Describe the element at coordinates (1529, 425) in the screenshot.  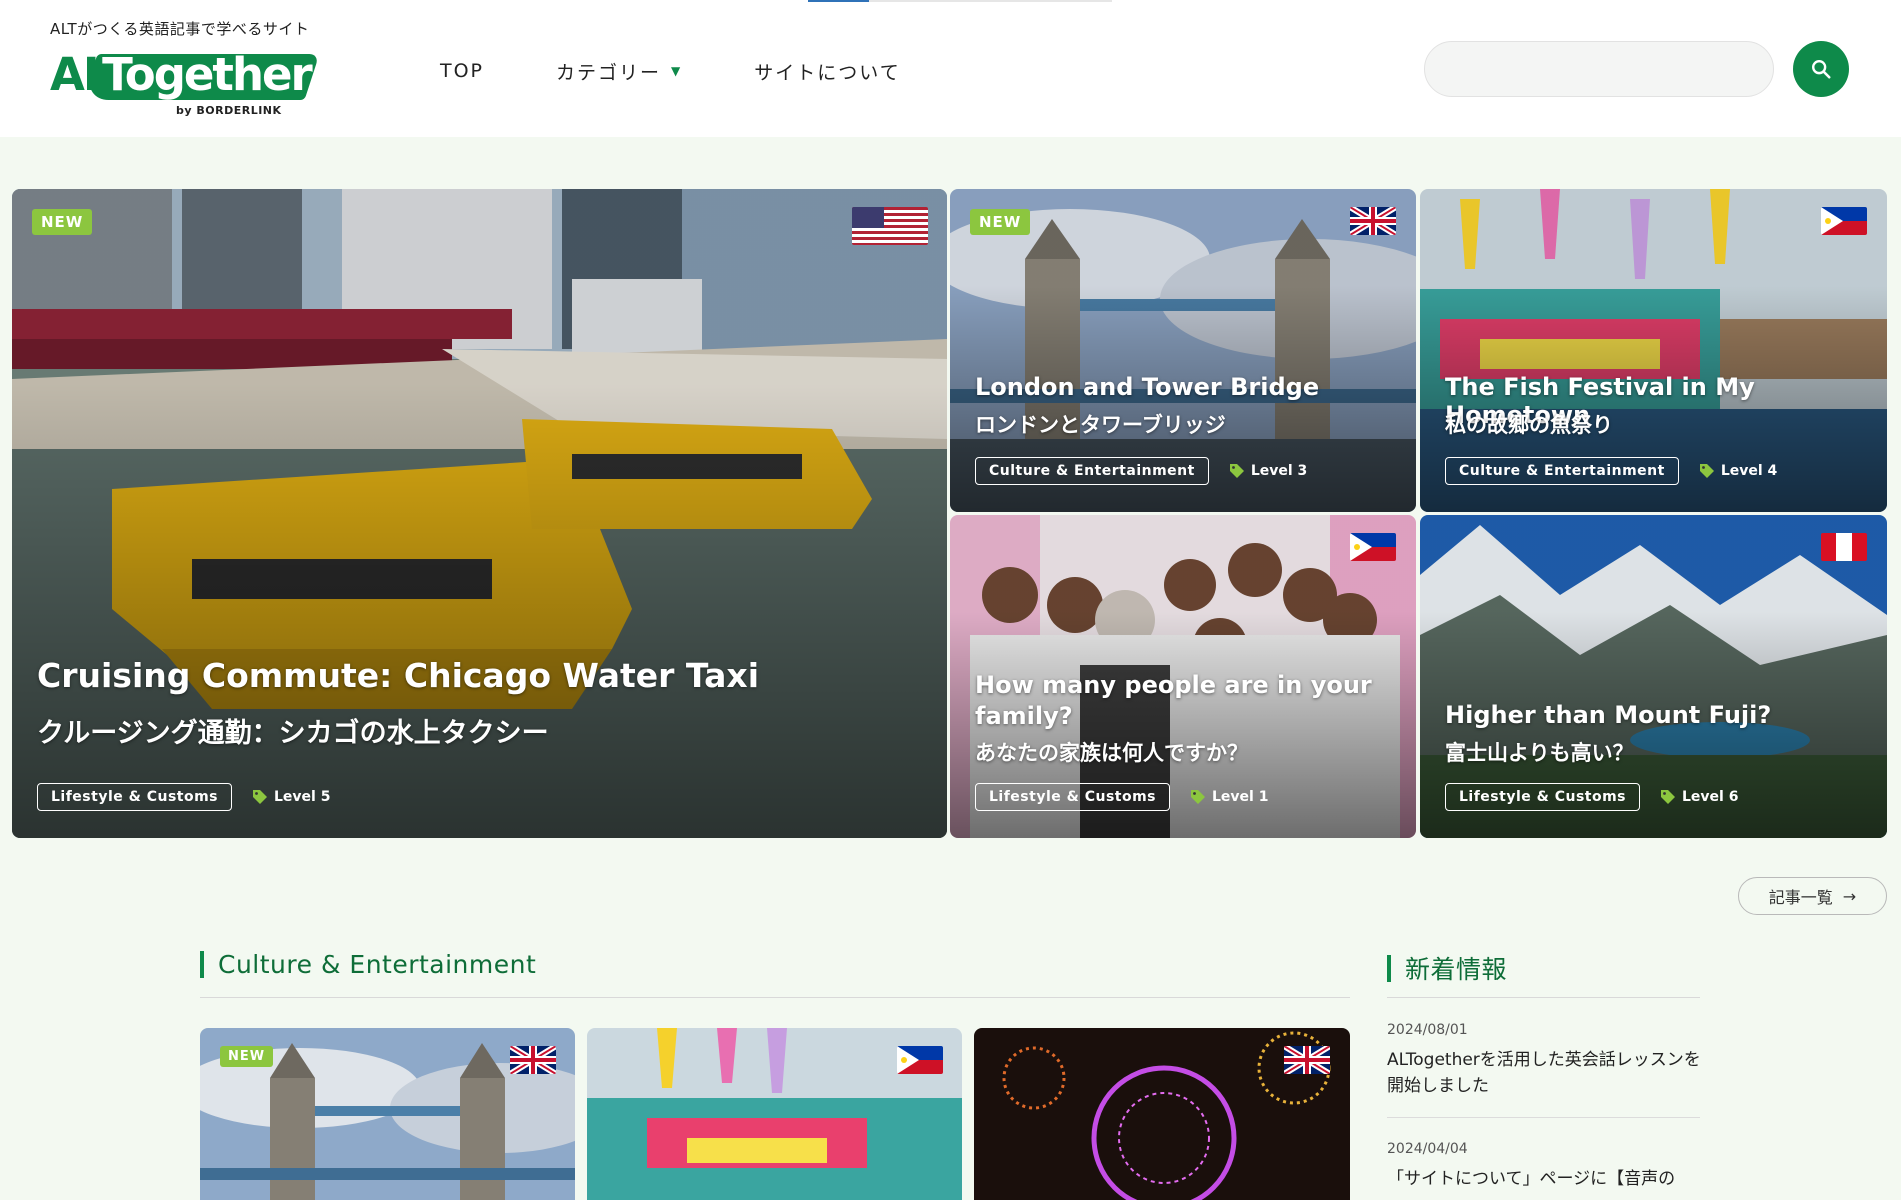
I see `hero-title-ja: 私の故郷の魚祭り` at that location.